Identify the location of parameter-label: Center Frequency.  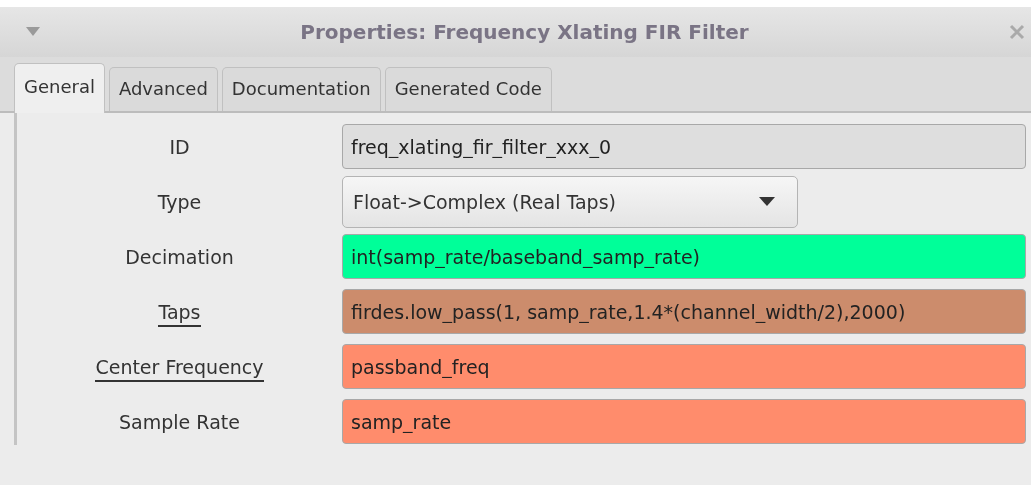
(179, 368).